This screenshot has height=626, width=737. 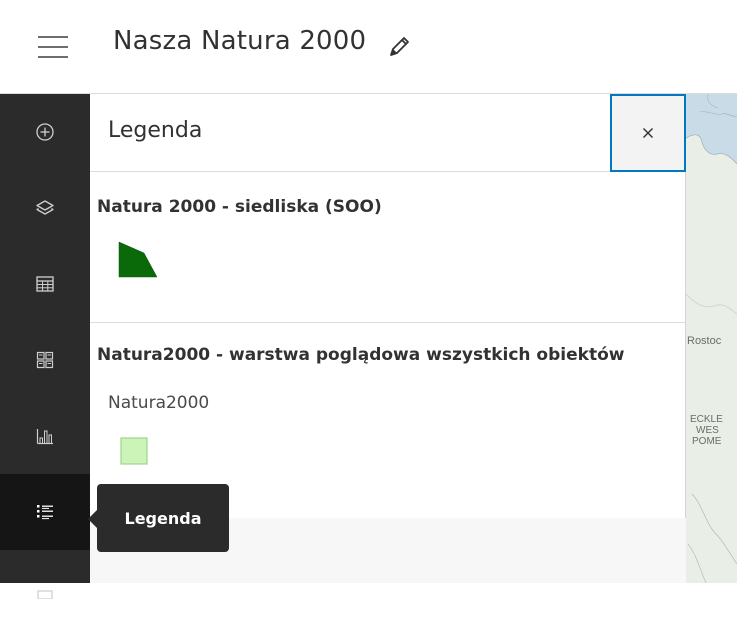 I want to click on square-symbol, so click(x=134, y=451).